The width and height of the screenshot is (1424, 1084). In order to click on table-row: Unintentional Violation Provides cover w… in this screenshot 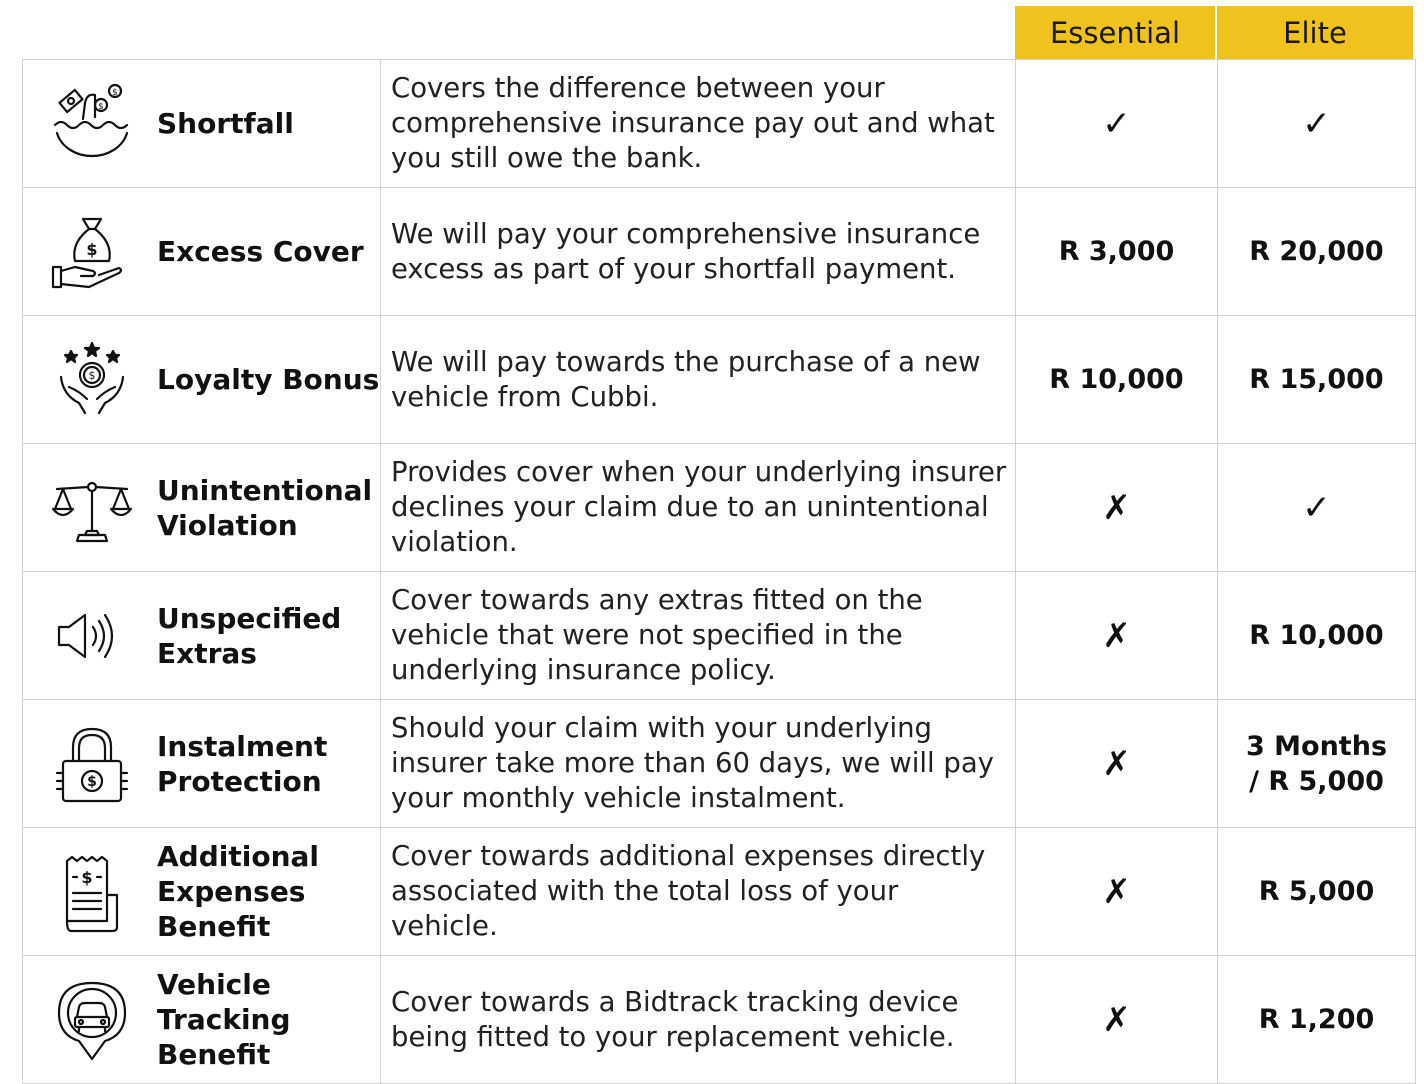, I will do `click(719, 507)`.